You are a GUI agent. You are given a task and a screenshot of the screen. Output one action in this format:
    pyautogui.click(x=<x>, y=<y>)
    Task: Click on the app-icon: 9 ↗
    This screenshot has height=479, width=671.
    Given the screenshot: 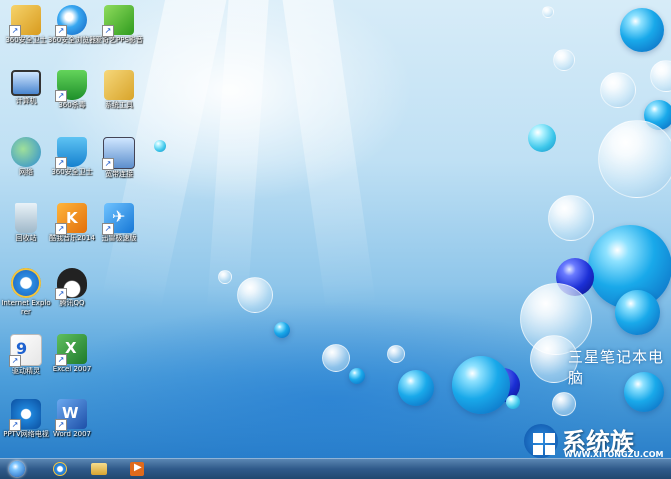 What is the action you would take?
    pyautogui.click(x=25, y=350)
    